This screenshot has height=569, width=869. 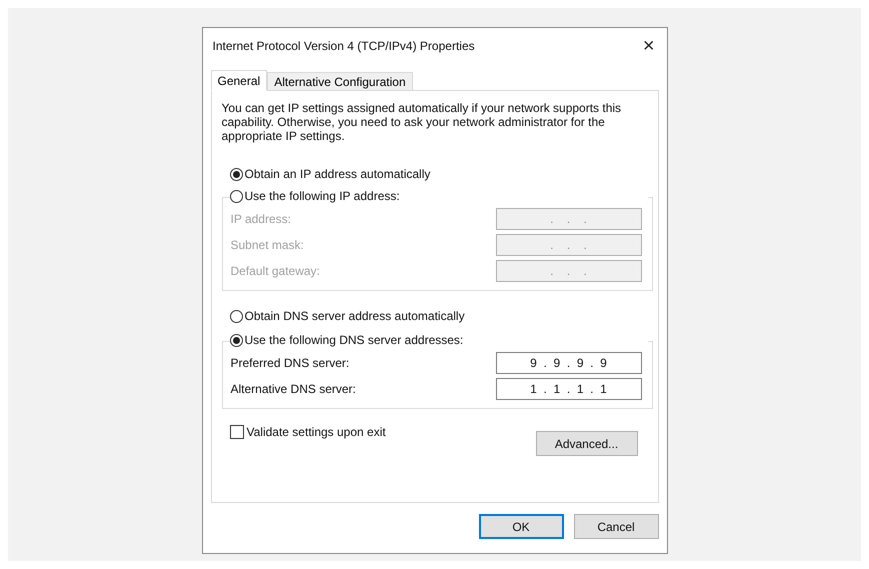 What do you see at coordinates (616, 526) in the screenshot?
I see `dialog-button: Cancel` at bounding box center [616, 526].